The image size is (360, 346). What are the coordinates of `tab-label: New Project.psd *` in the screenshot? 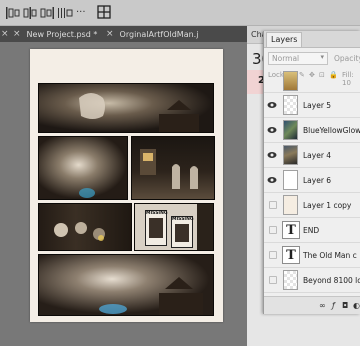 It's located at (62, 34).